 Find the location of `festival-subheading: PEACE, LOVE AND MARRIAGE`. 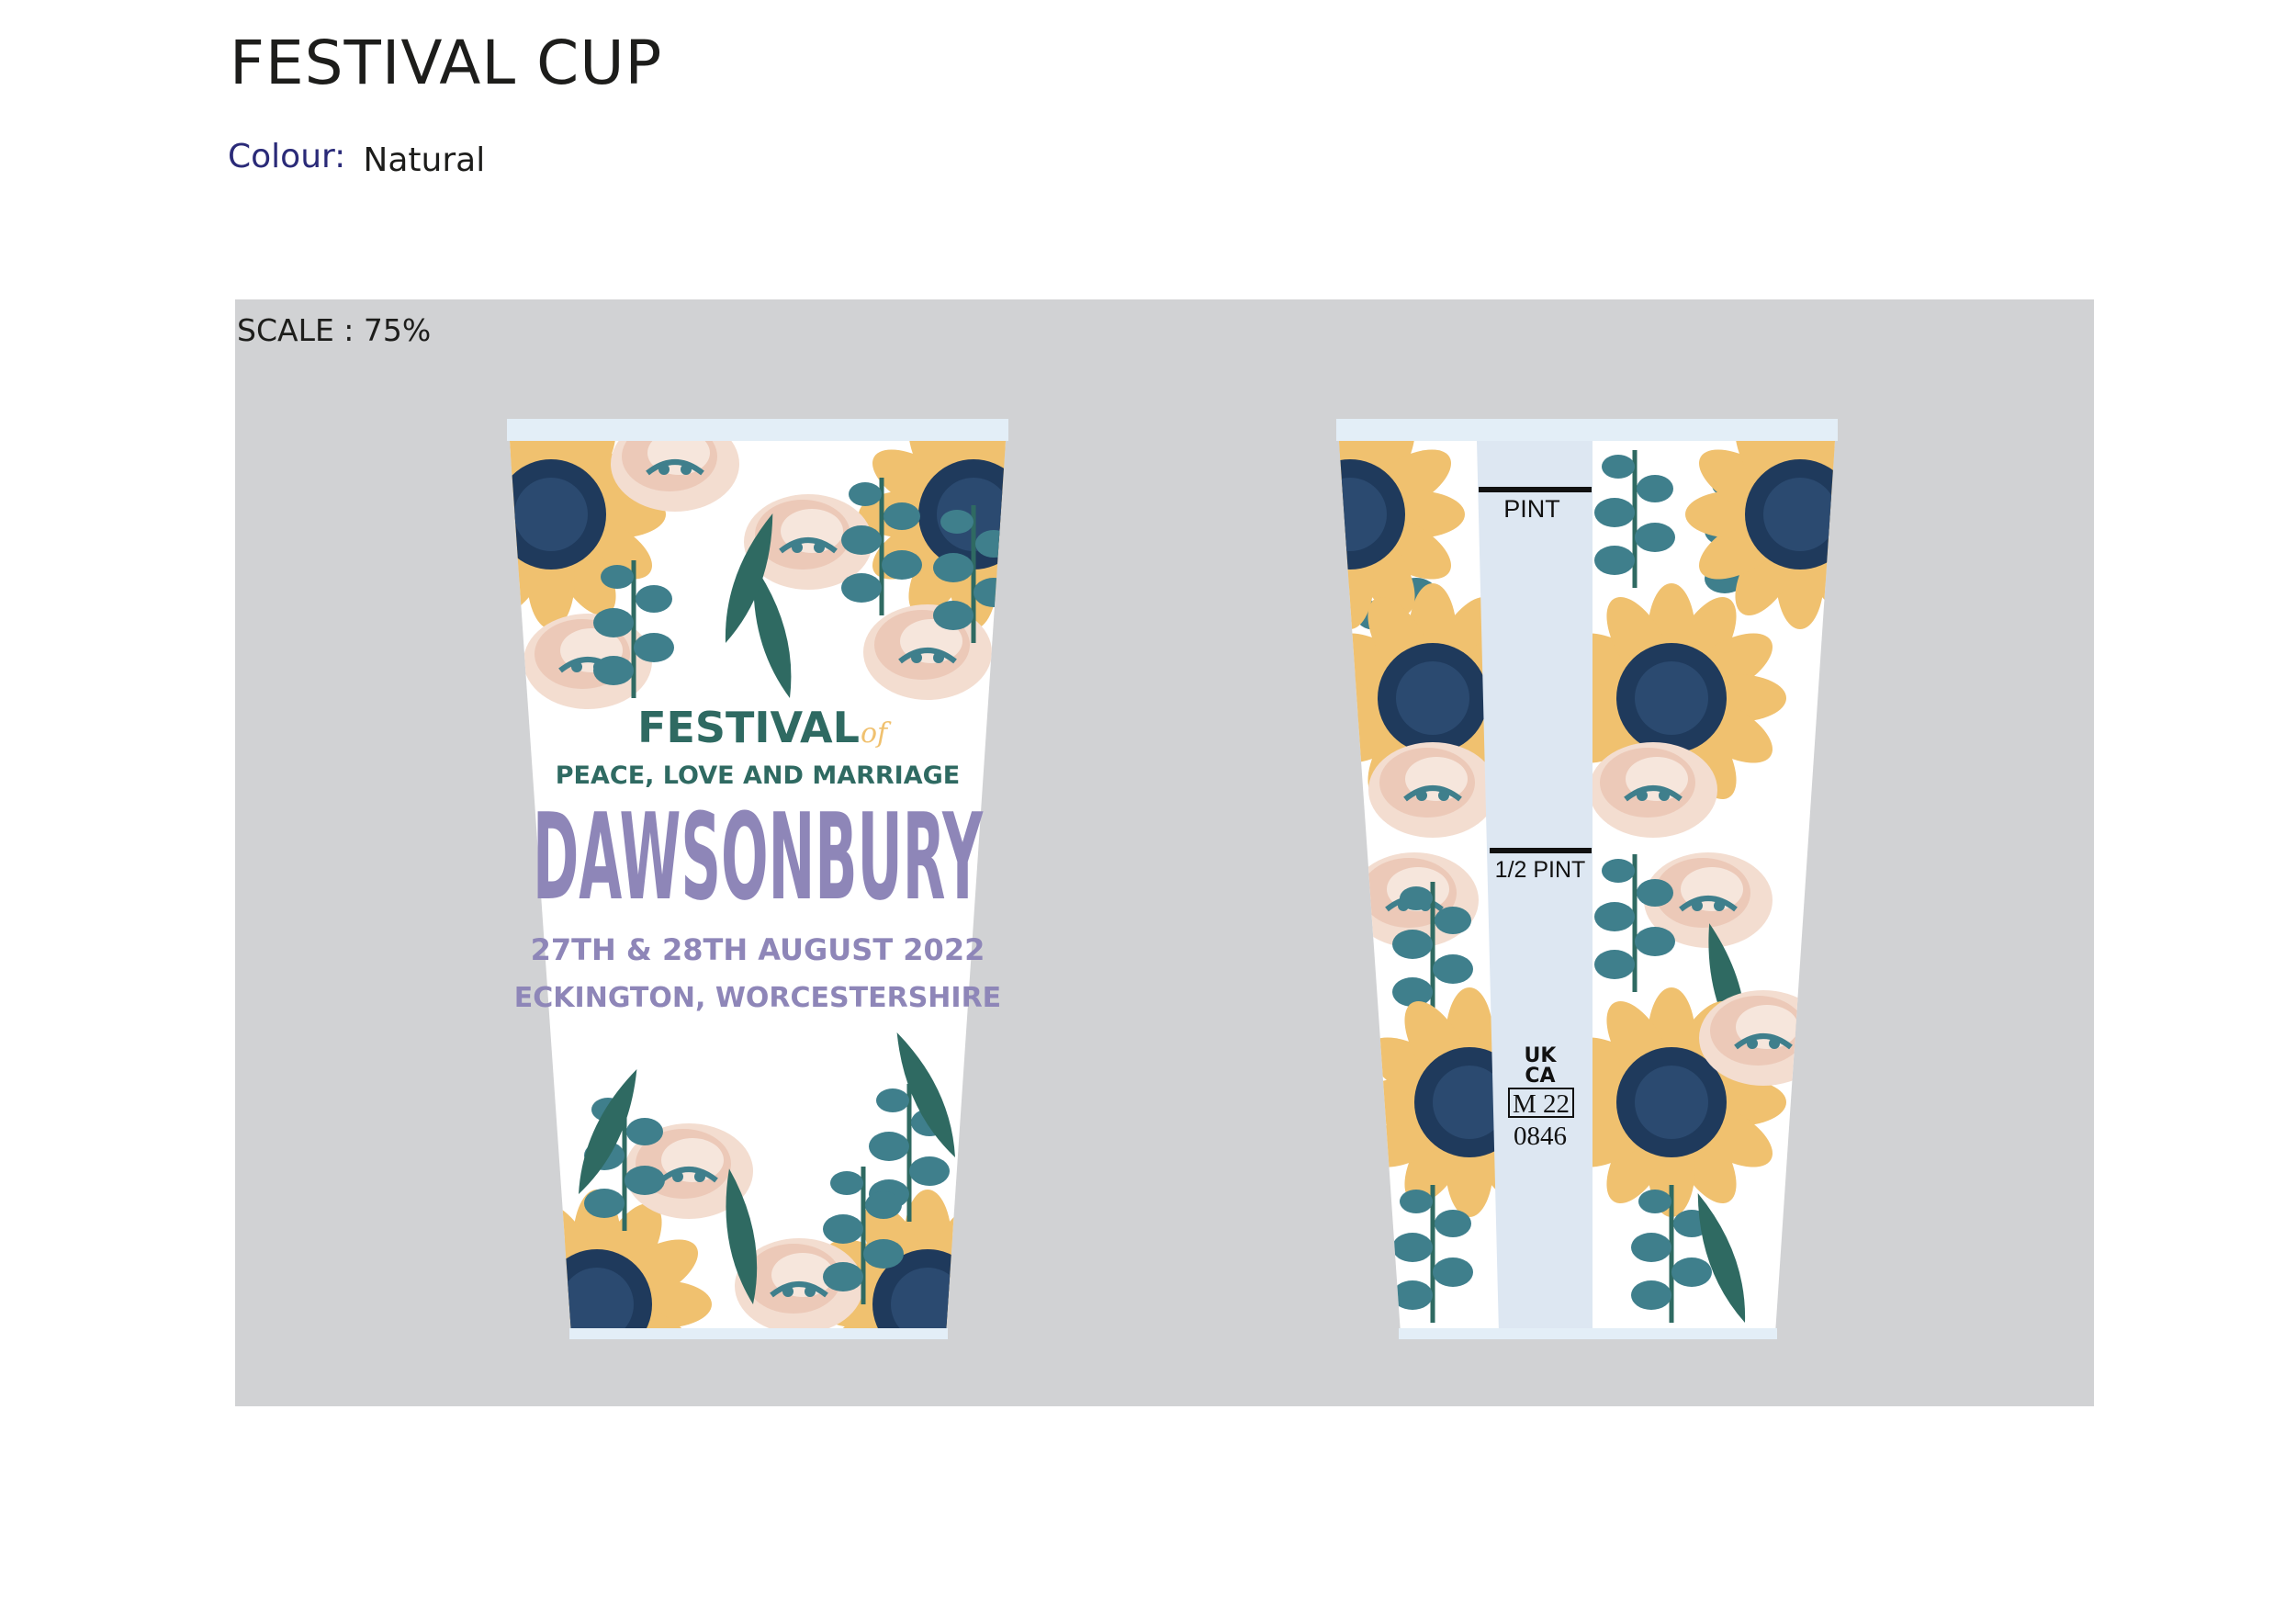

festival-subheading: PEACE, LOVE AND MARRIAGE is located at coordinates (758, 775).